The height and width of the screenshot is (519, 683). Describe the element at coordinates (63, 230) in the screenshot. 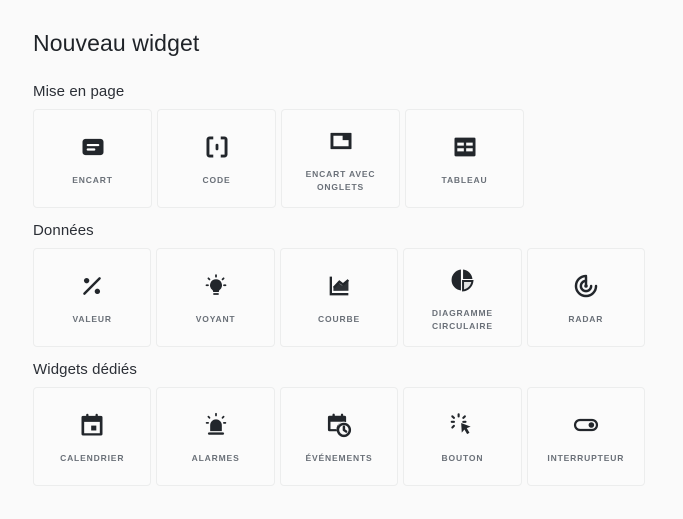

I see `section-title: Données` at that location.